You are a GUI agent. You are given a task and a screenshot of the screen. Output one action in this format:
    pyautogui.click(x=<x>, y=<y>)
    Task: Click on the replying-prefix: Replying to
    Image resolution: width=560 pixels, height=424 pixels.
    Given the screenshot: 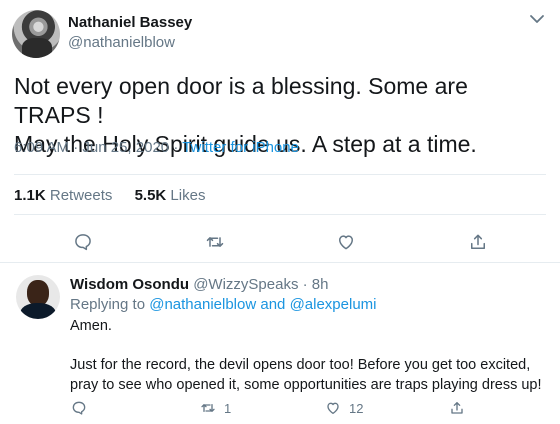 What is the action you would take?
    pyautogui.click(x=108, y=304)
    